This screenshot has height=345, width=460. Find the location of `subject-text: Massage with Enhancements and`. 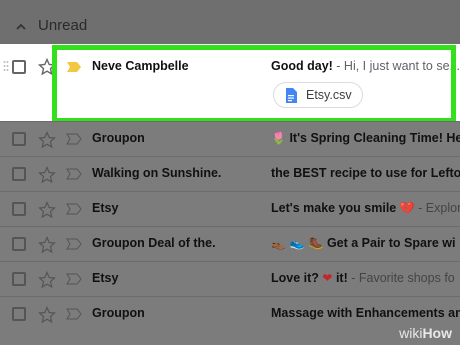

subject-text: Massage with Enhancements and is located at coordinates (365, 313).